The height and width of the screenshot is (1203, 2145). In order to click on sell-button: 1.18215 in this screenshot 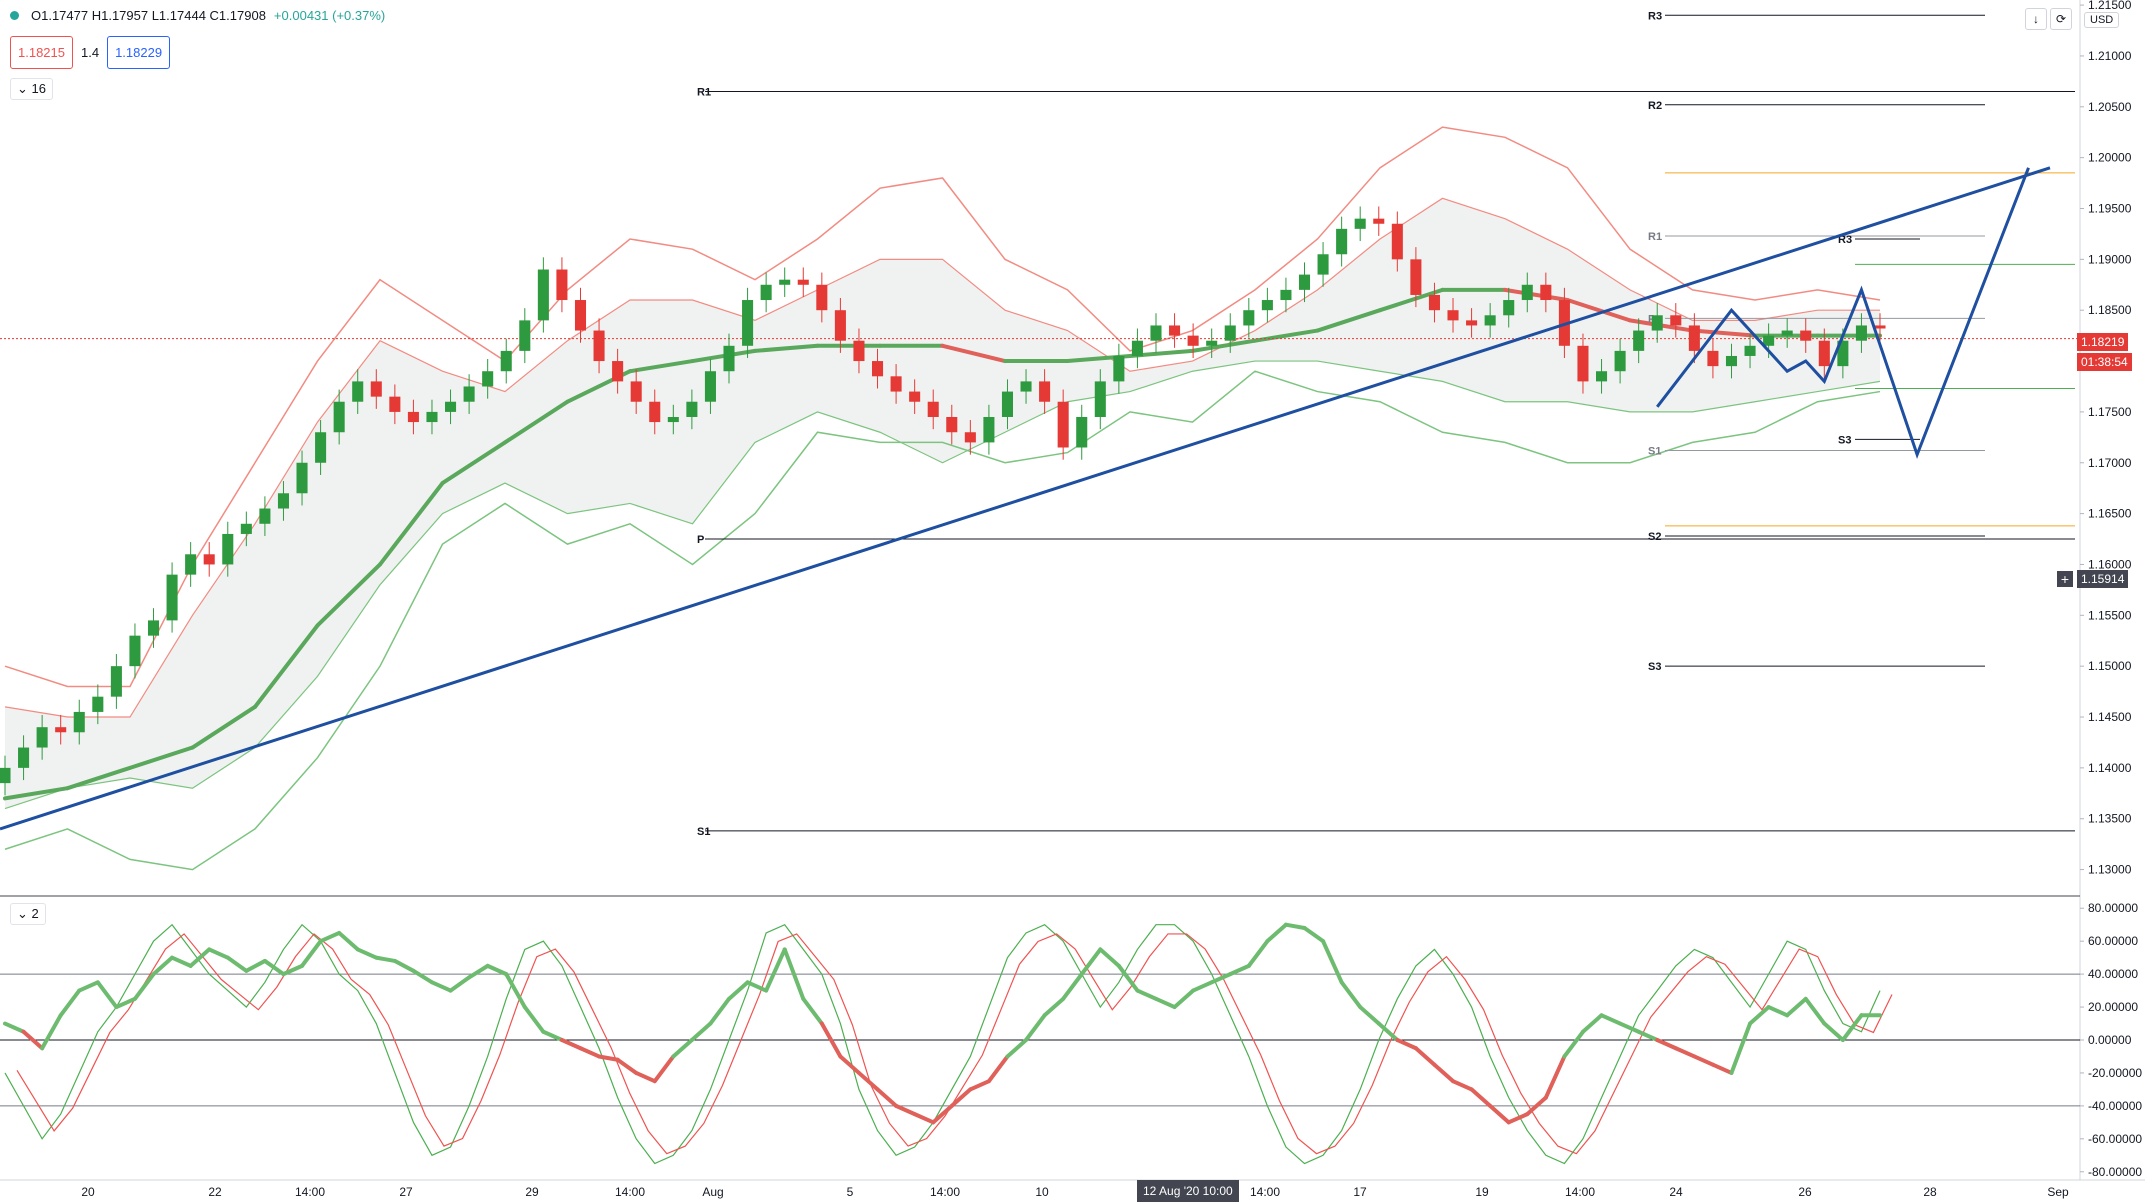, I will do `click(41, 52)`.